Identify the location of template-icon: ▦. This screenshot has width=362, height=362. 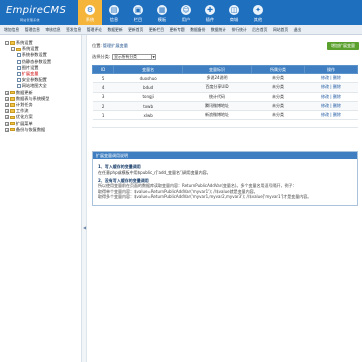
(162, 10).